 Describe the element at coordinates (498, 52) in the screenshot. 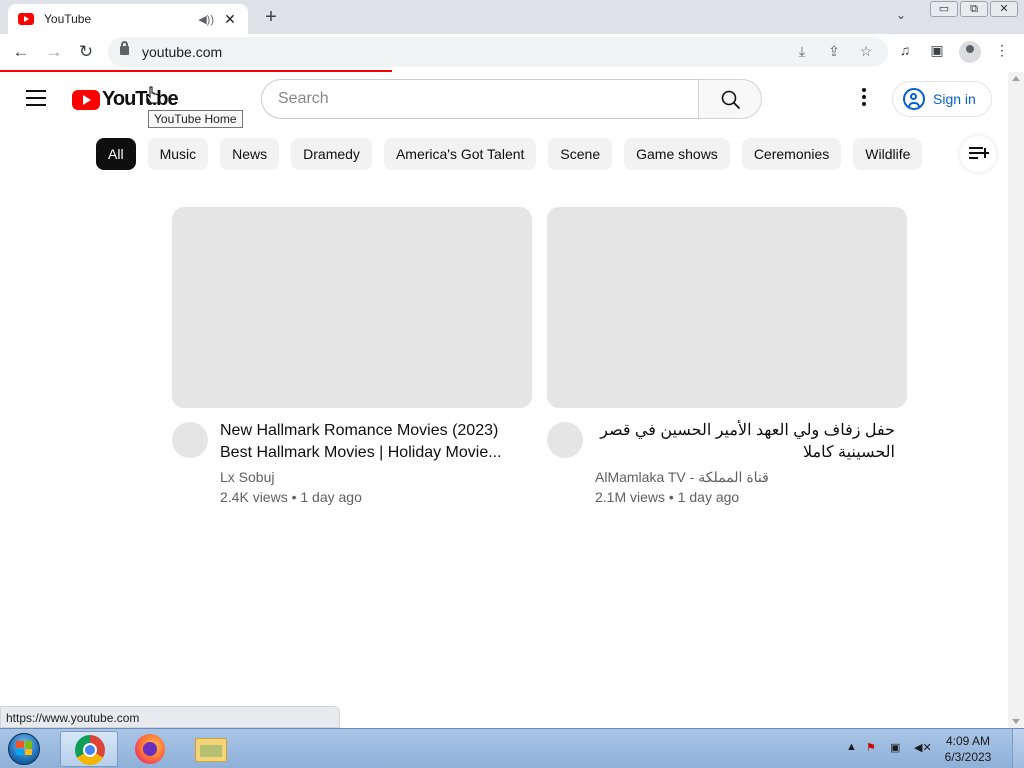

I see `address-bar: youtube.com ⤓ ⇪ ☆` at that location.